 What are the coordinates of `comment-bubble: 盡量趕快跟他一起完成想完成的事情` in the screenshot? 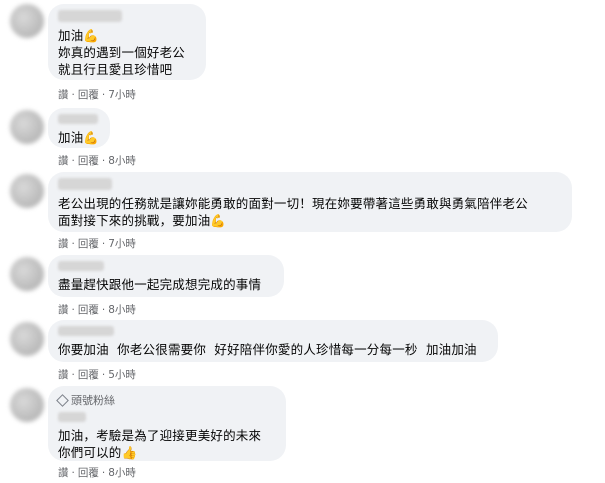 It's located at (166, 276).